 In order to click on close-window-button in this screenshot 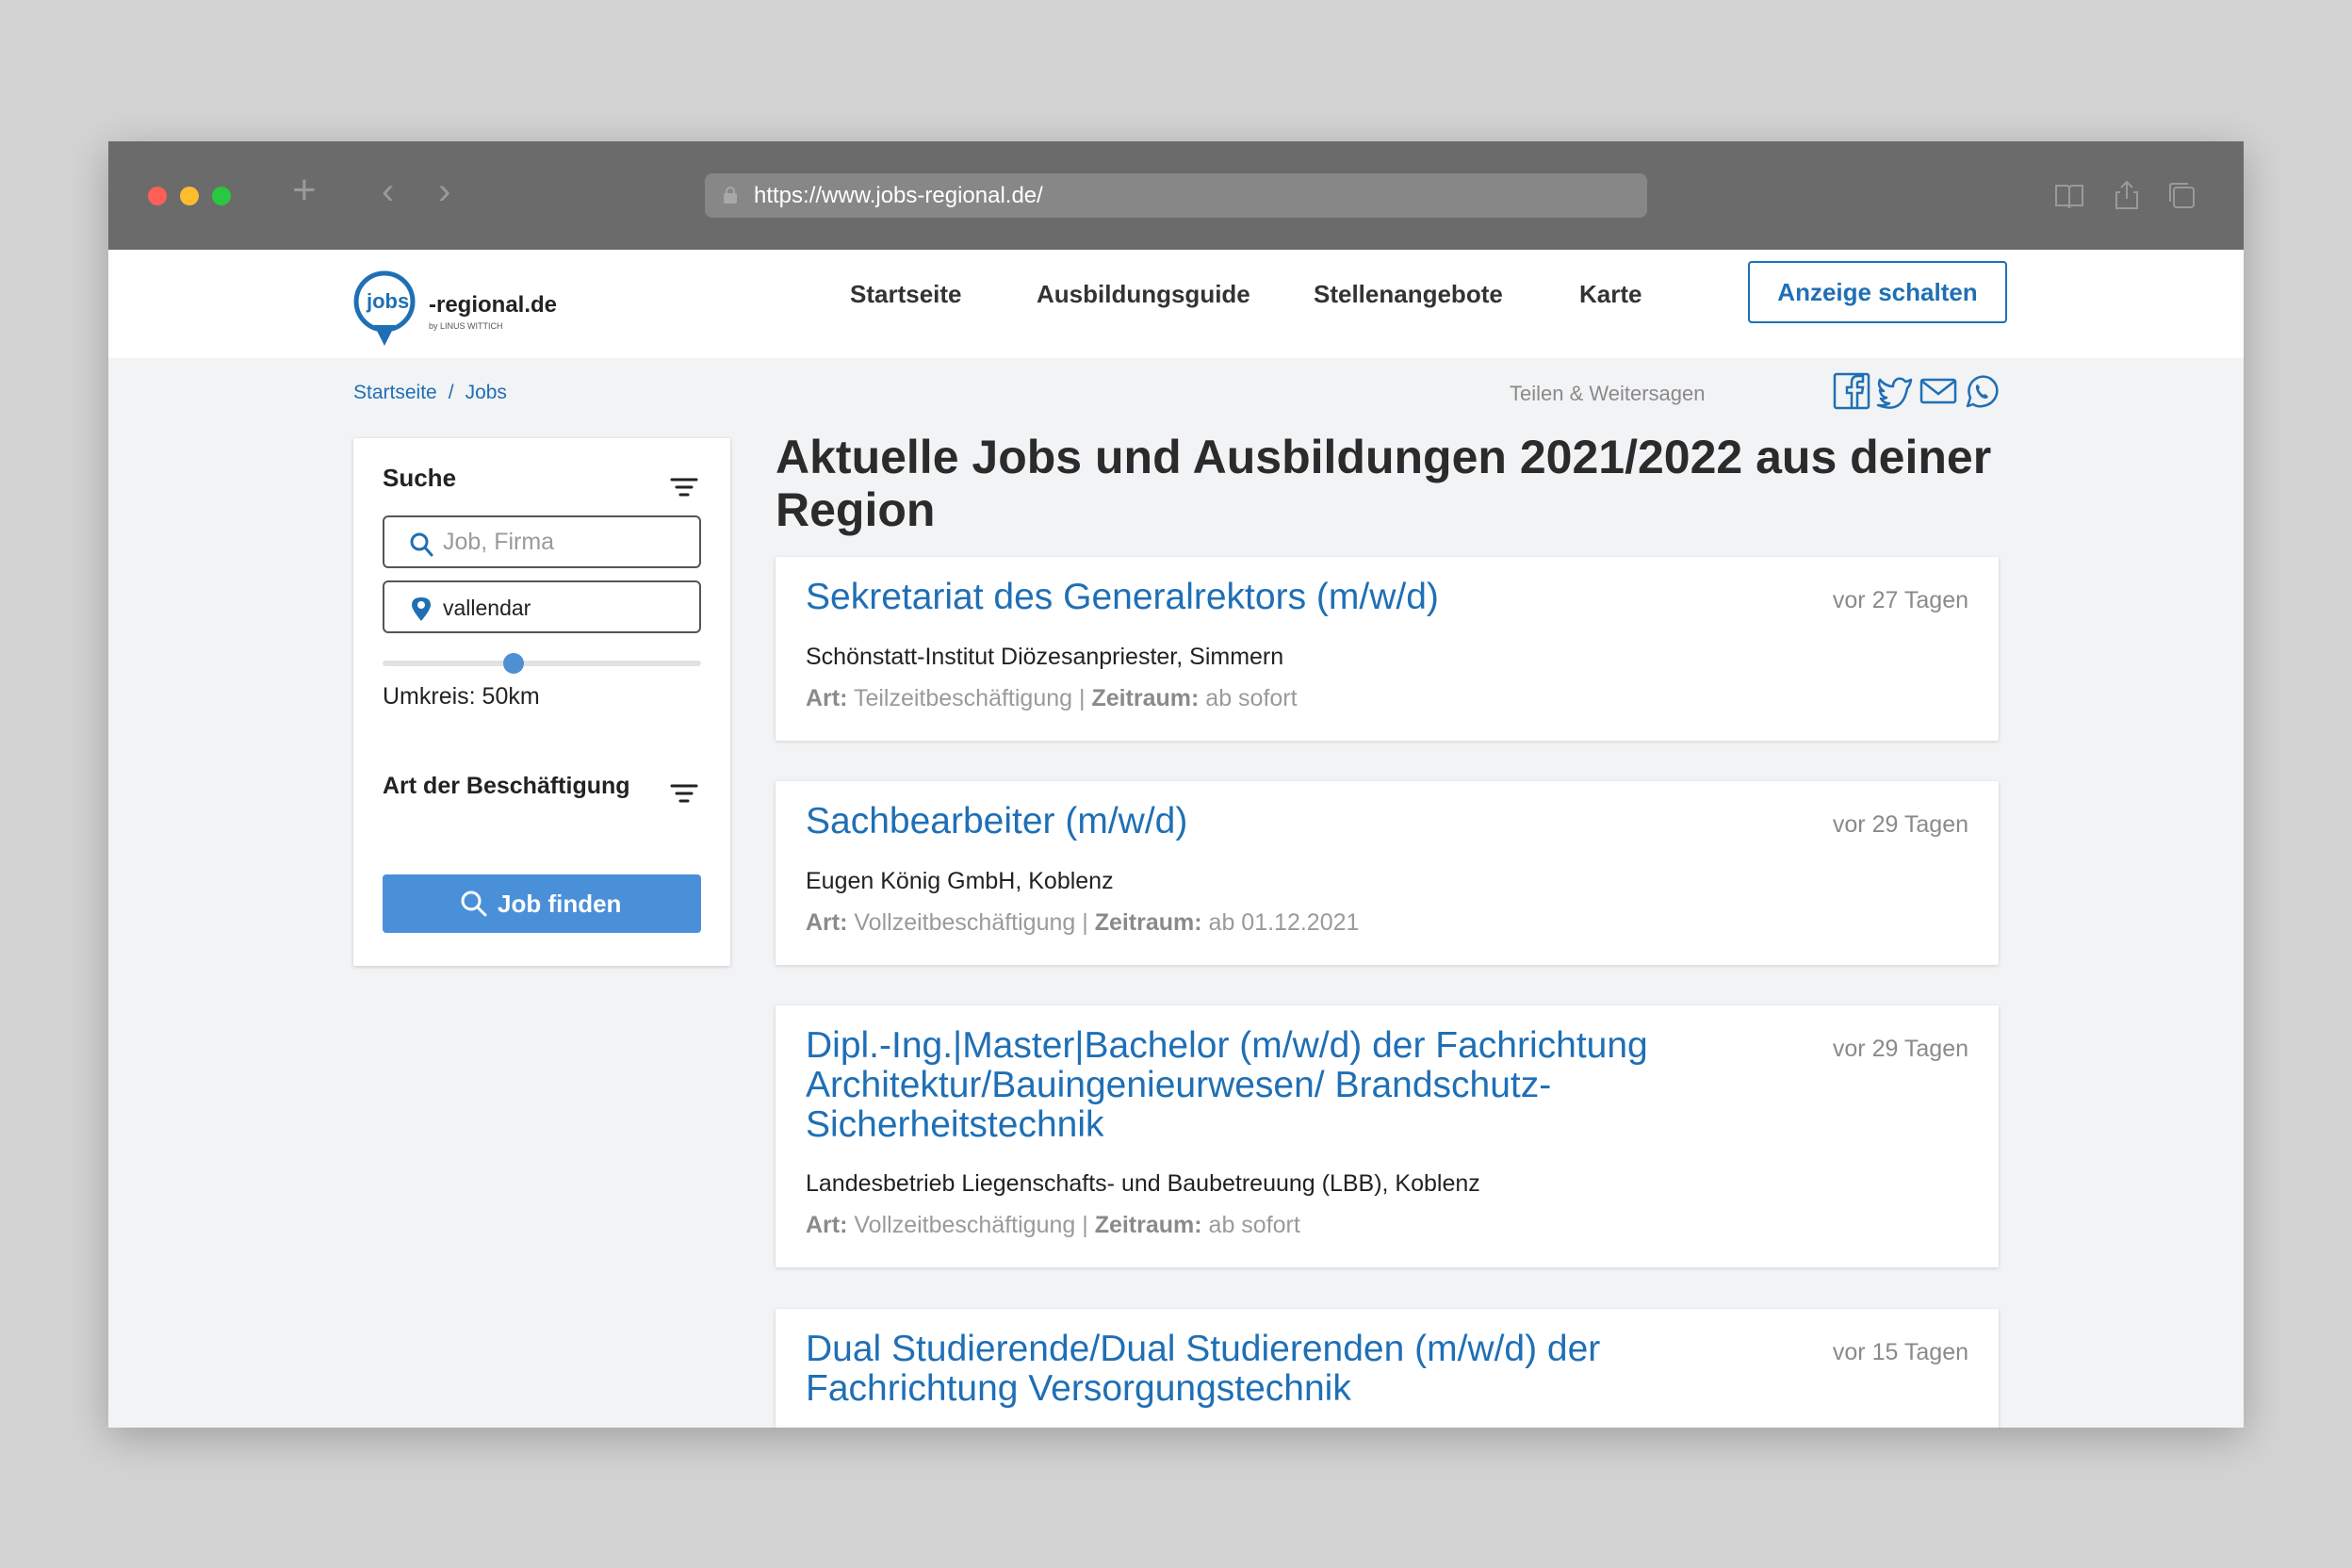, I will do `click(158, 196)`.